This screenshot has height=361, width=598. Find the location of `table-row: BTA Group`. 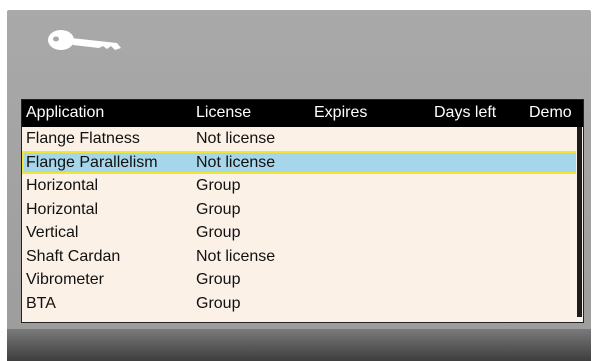

table-row: BTA Group is located at coordinates (302, 304).